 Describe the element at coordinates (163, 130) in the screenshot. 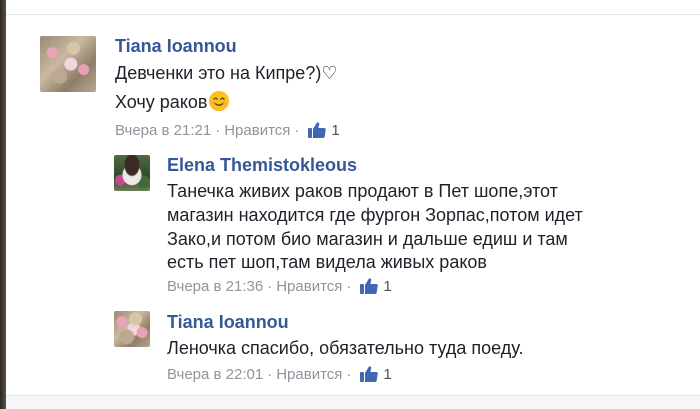

I see `comment-timestamp: Вчера в 21:21` at that location.